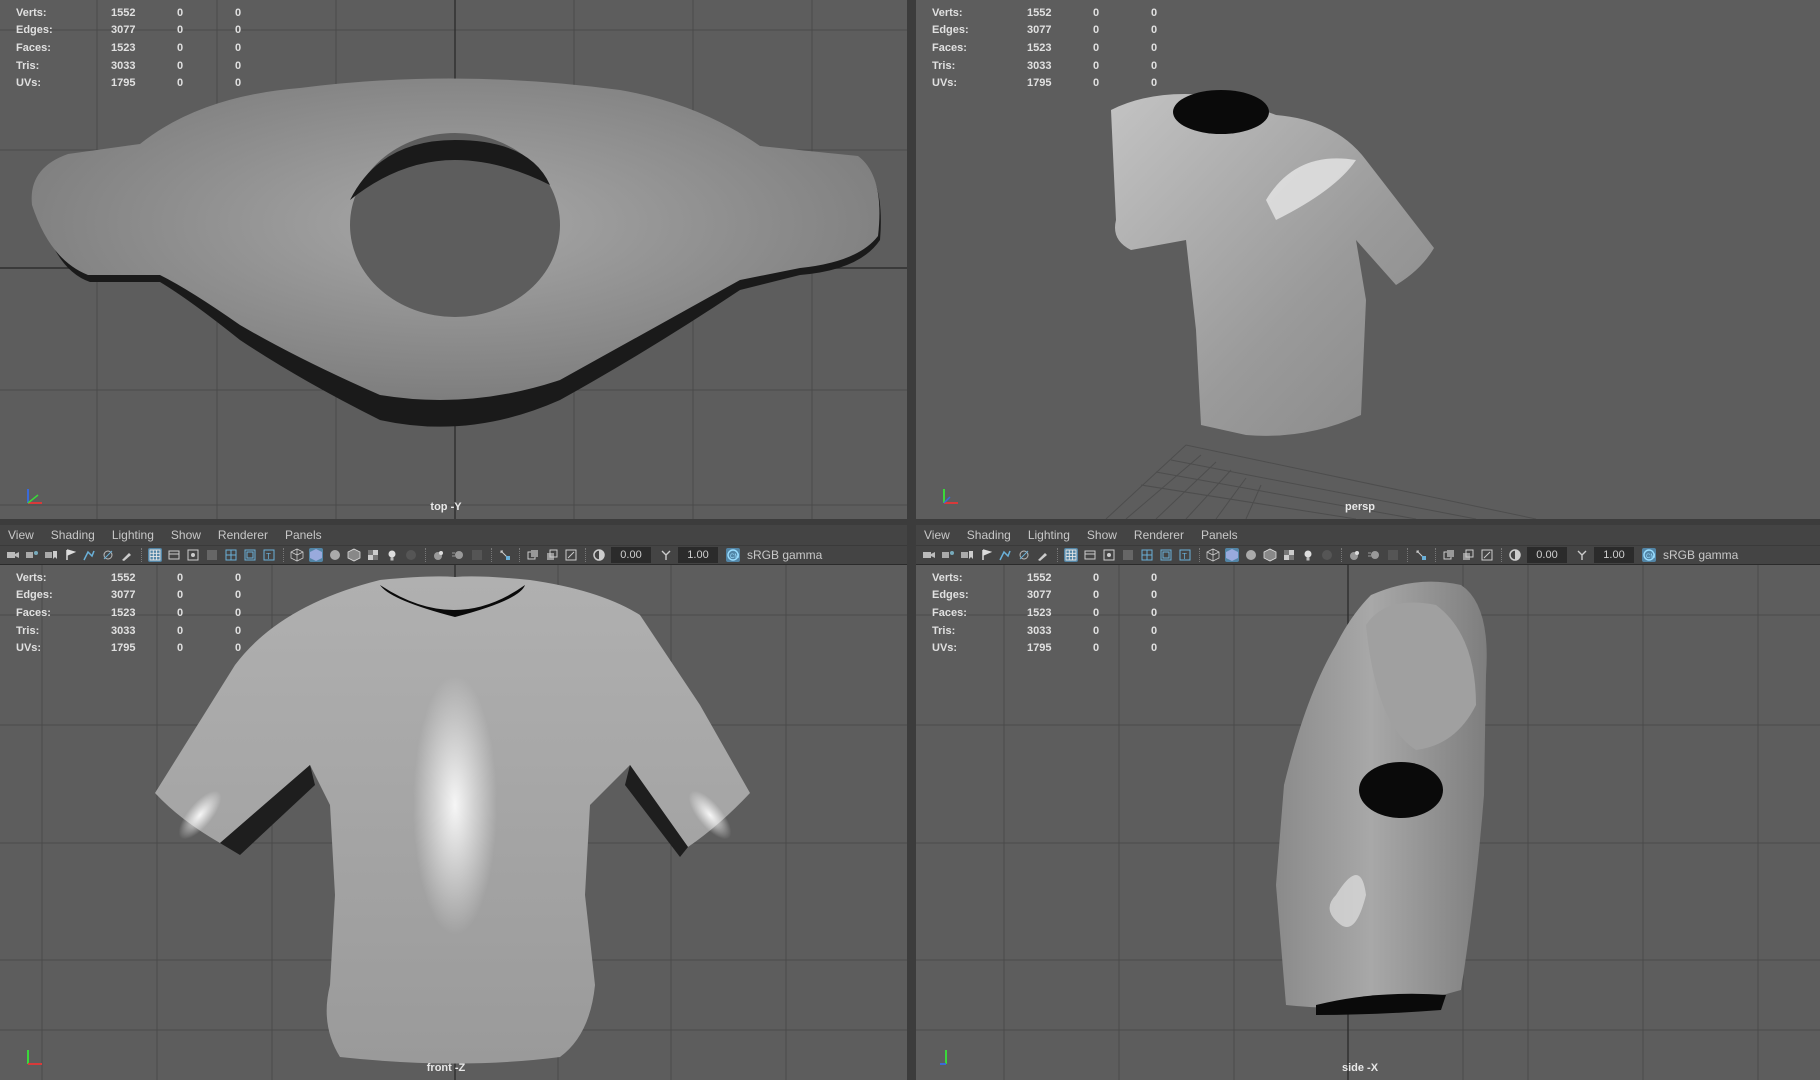  I want to click on svg-text: CM, so click(1650, 557).